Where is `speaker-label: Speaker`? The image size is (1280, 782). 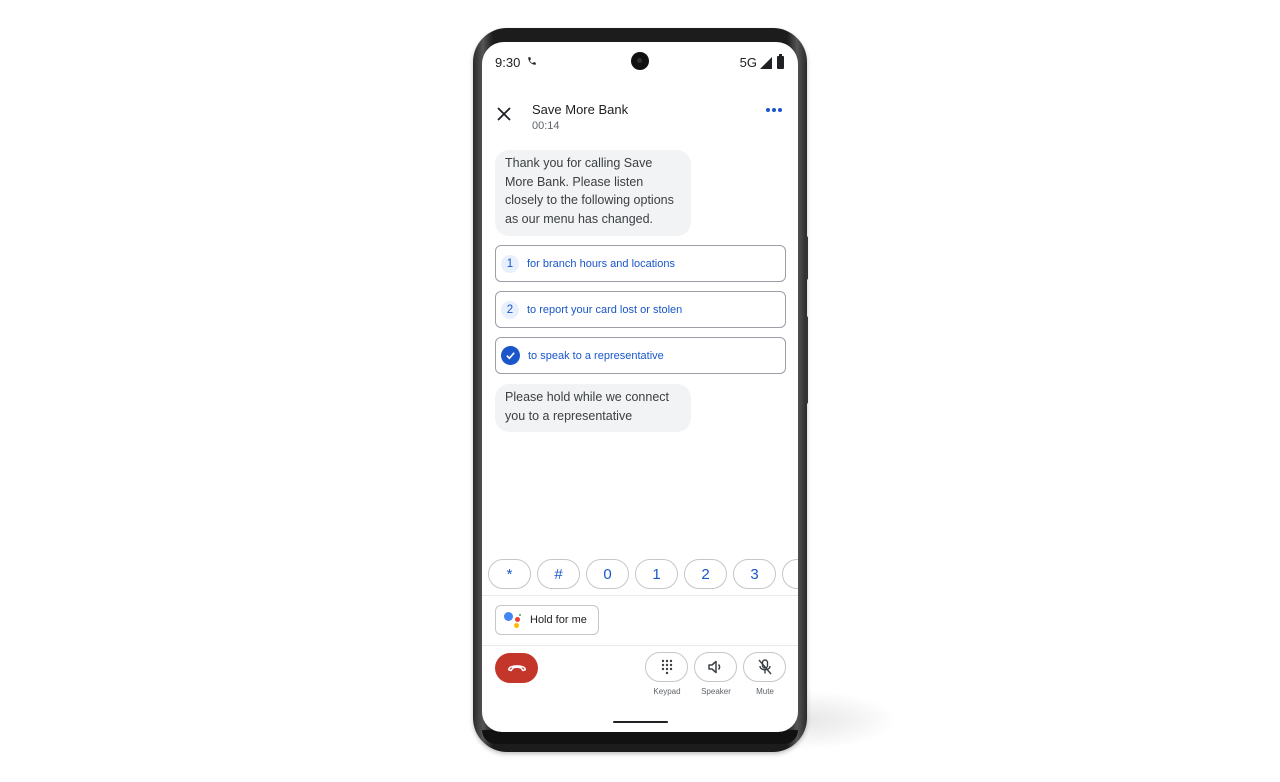 speaker-label: Speaker is located at coordinates (716, 691).